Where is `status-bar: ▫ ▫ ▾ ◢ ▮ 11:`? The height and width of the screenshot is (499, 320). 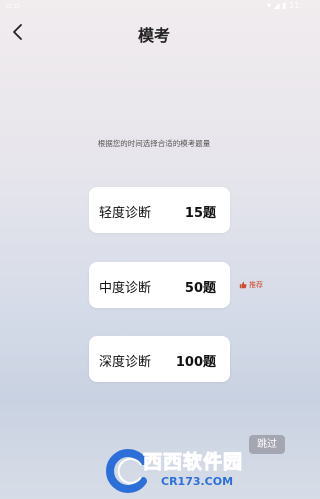 status-bar: ▫ ▫ ▾ ◢ ▮ 11: is located at coordinates (154, 6).